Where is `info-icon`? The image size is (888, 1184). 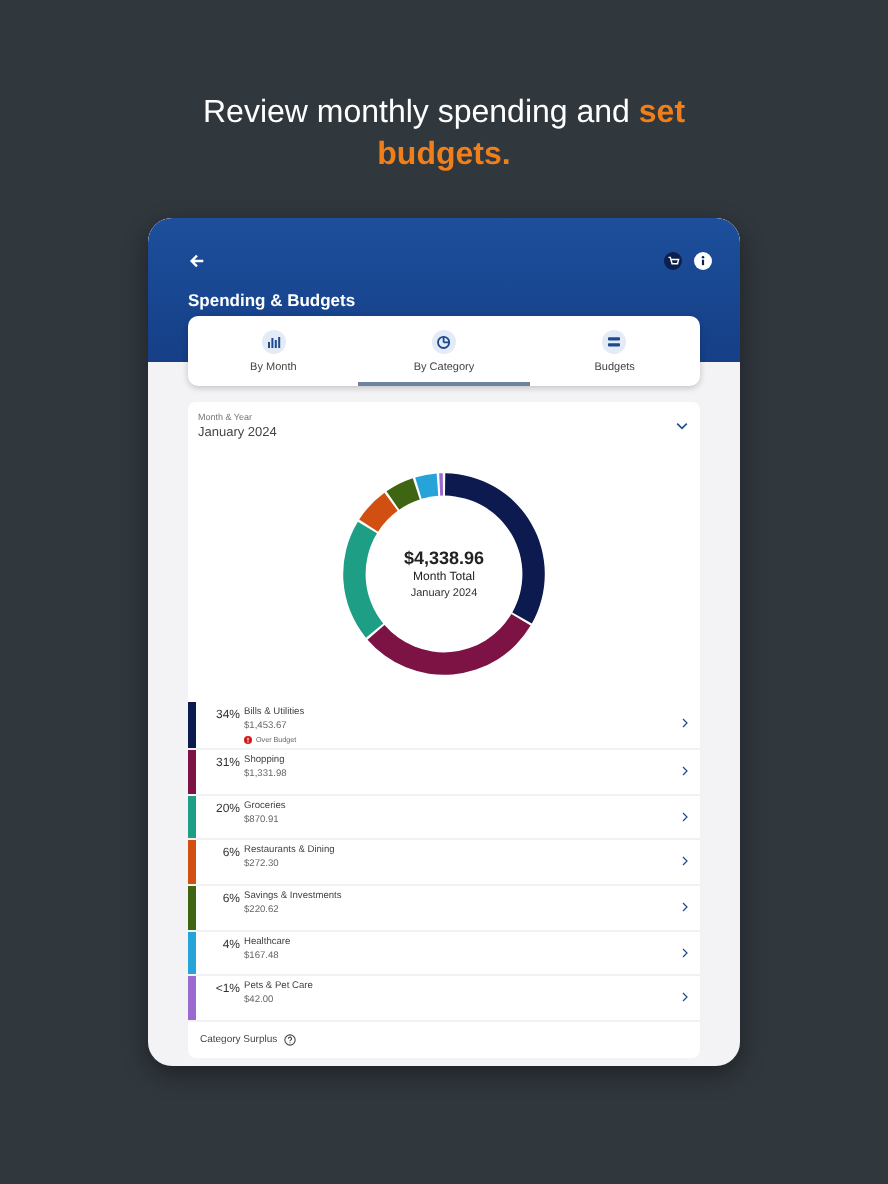
info-icon is located at coordinates (703, 261).